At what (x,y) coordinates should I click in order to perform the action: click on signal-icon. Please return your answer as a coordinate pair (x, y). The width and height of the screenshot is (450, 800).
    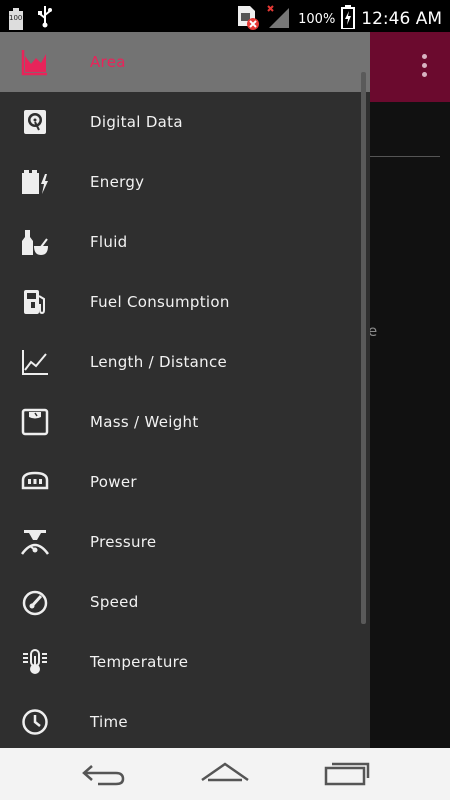
    Looking at the image, I should click on (279, 19).